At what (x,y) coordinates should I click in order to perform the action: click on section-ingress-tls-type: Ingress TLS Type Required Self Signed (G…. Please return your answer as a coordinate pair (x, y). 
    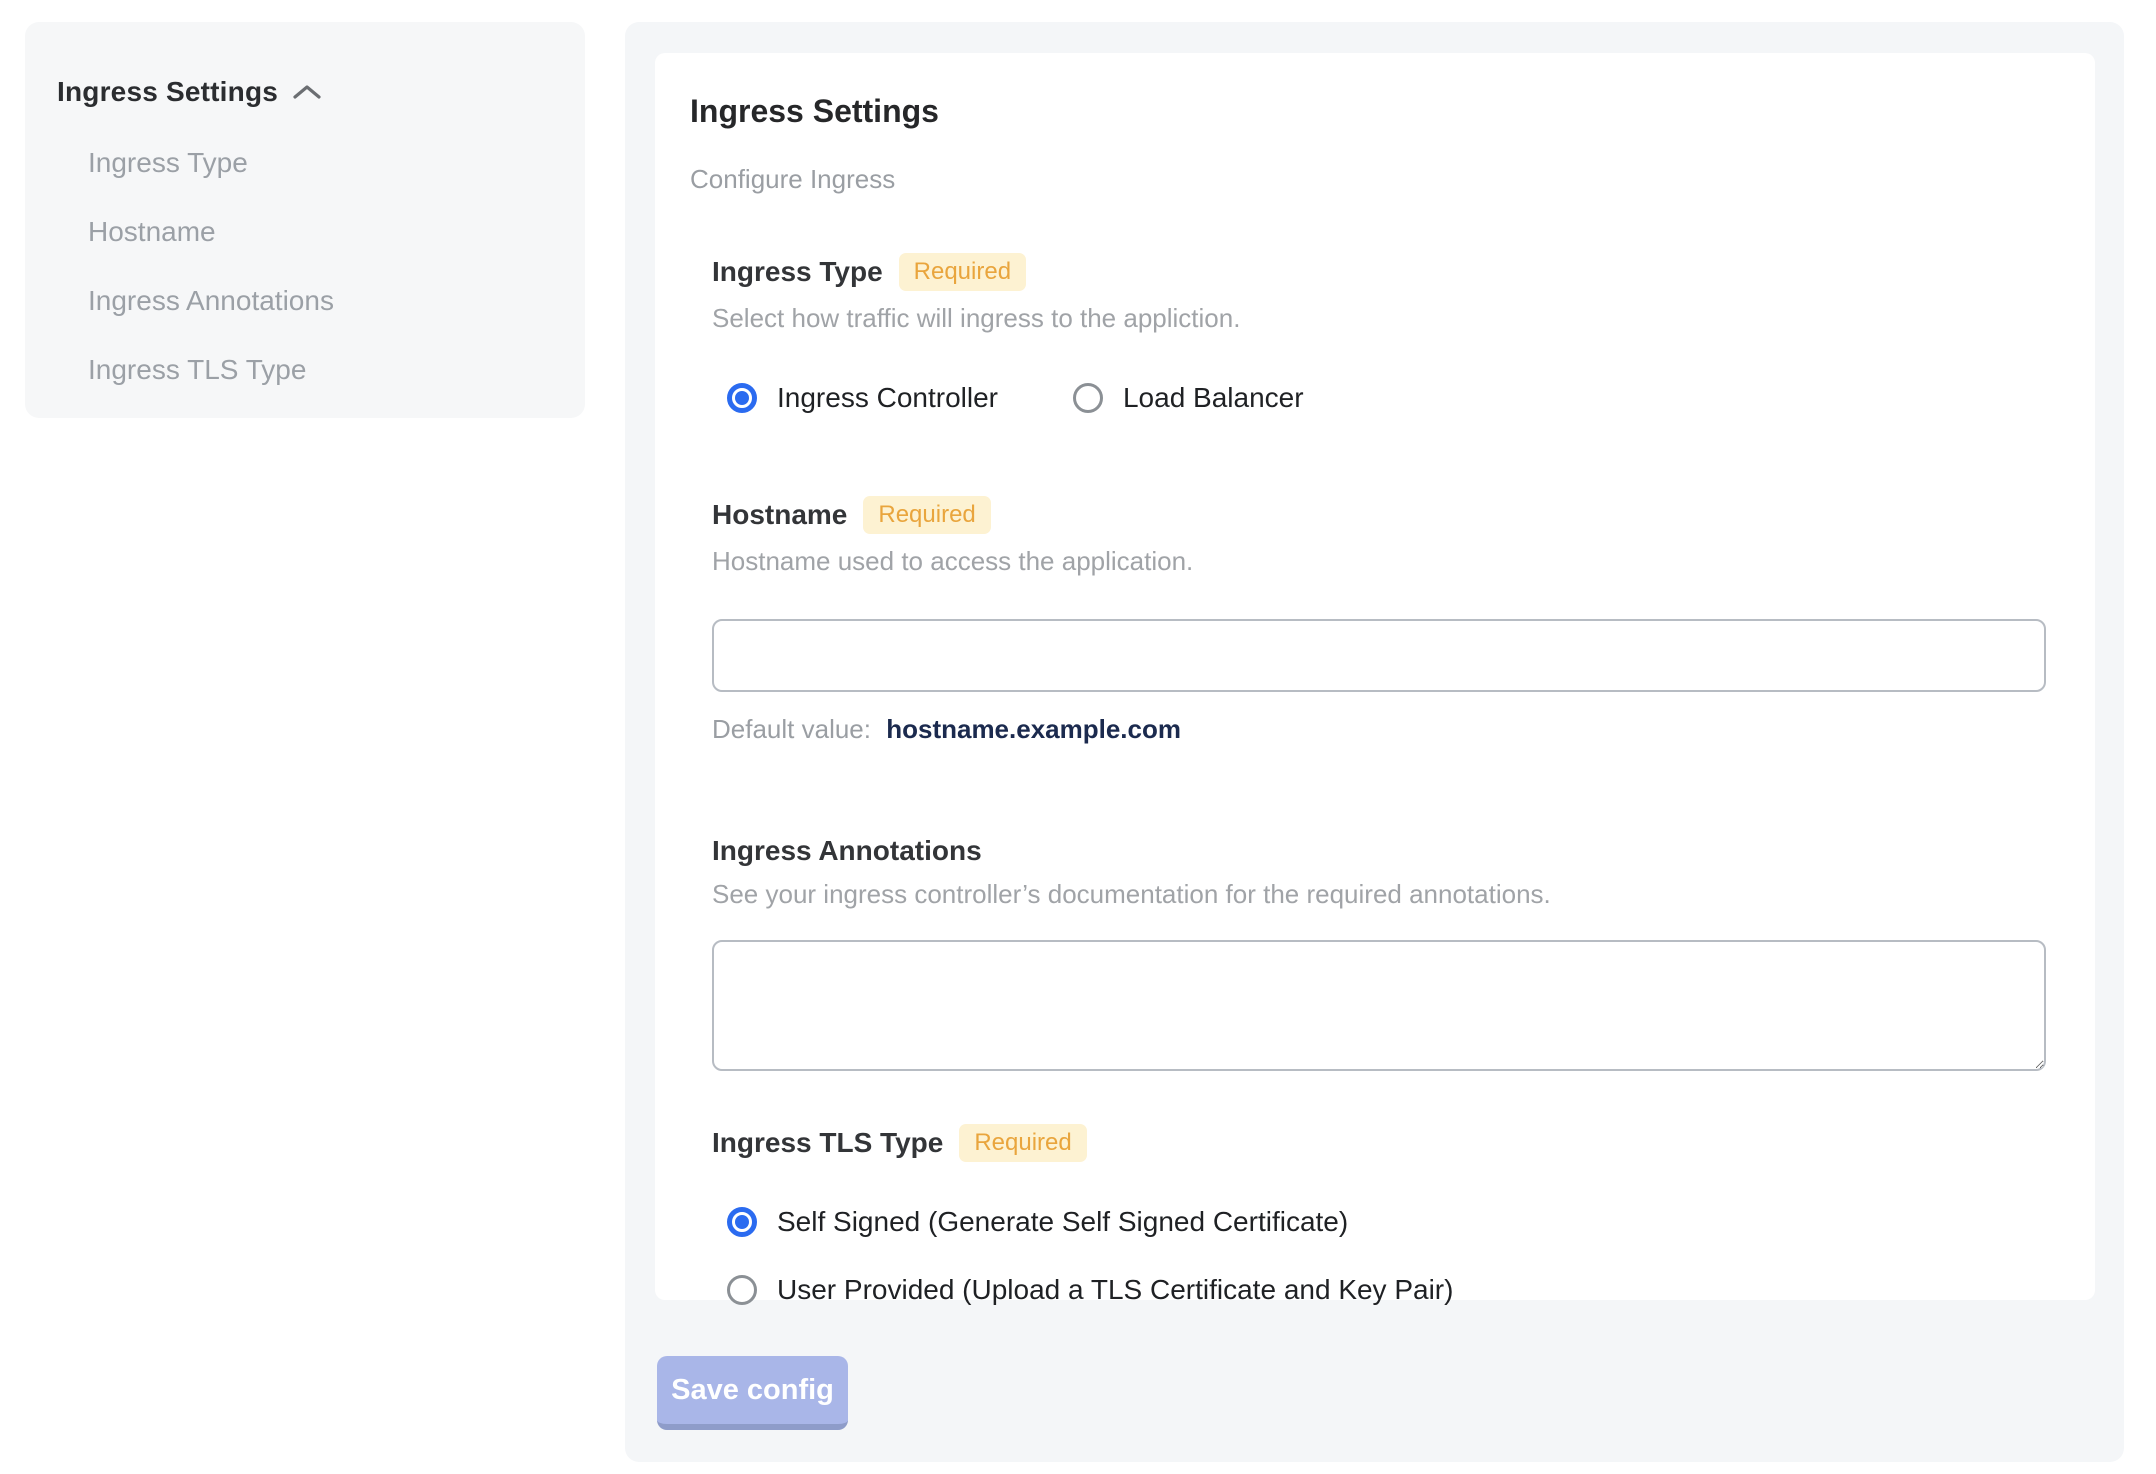
    Looking at the image, I should click on (1378, 1215).